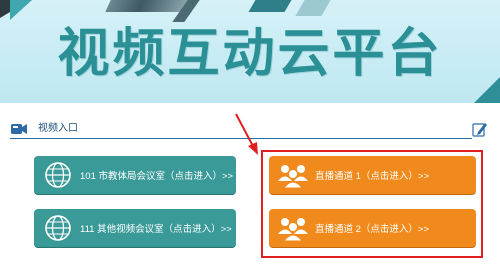  I want to click on annotation-arrow-icon, so click(246, 134).